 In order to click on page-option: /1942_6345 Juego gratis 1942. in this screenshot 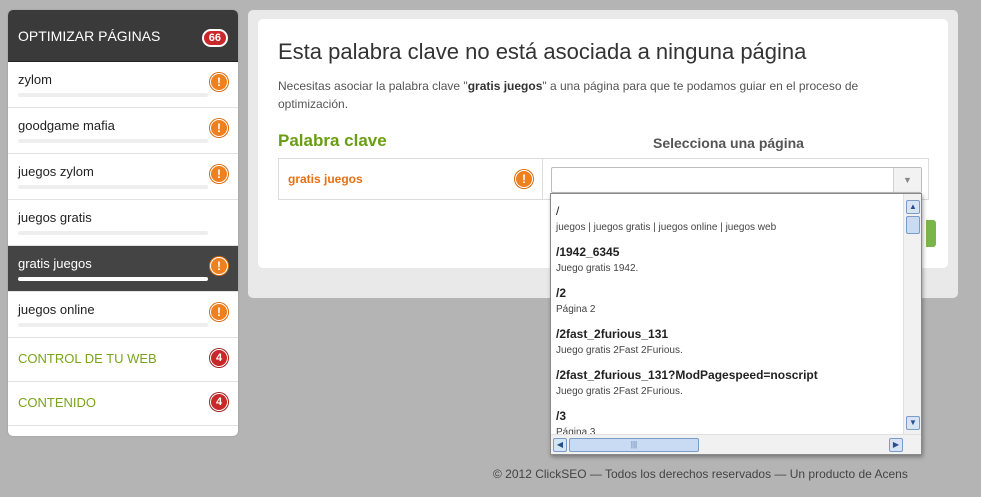, I will do `click(727, 255)`.